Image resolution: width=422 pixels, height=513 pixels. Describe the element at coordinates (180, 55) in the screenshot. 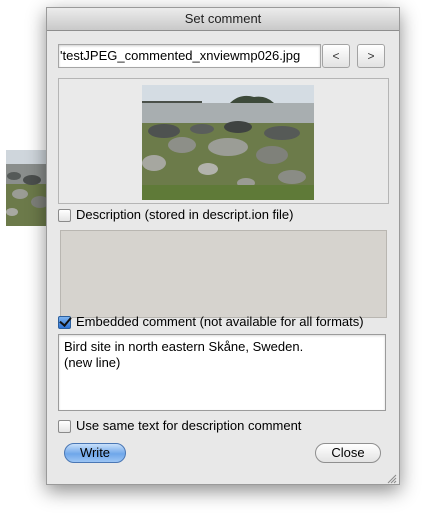

I see `filename-text: 'testJPEG_commented_xnviewmp026.jpg` at that location.